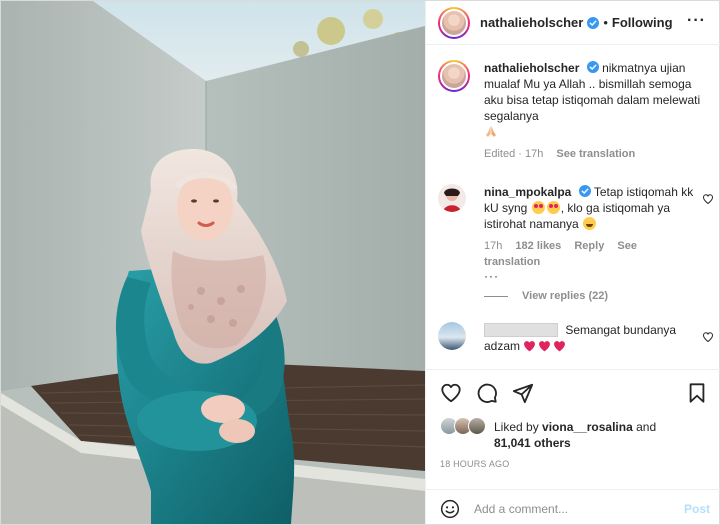 The image size is (720, 525). I want to click on praying-hands-icon, so click(491, 131).